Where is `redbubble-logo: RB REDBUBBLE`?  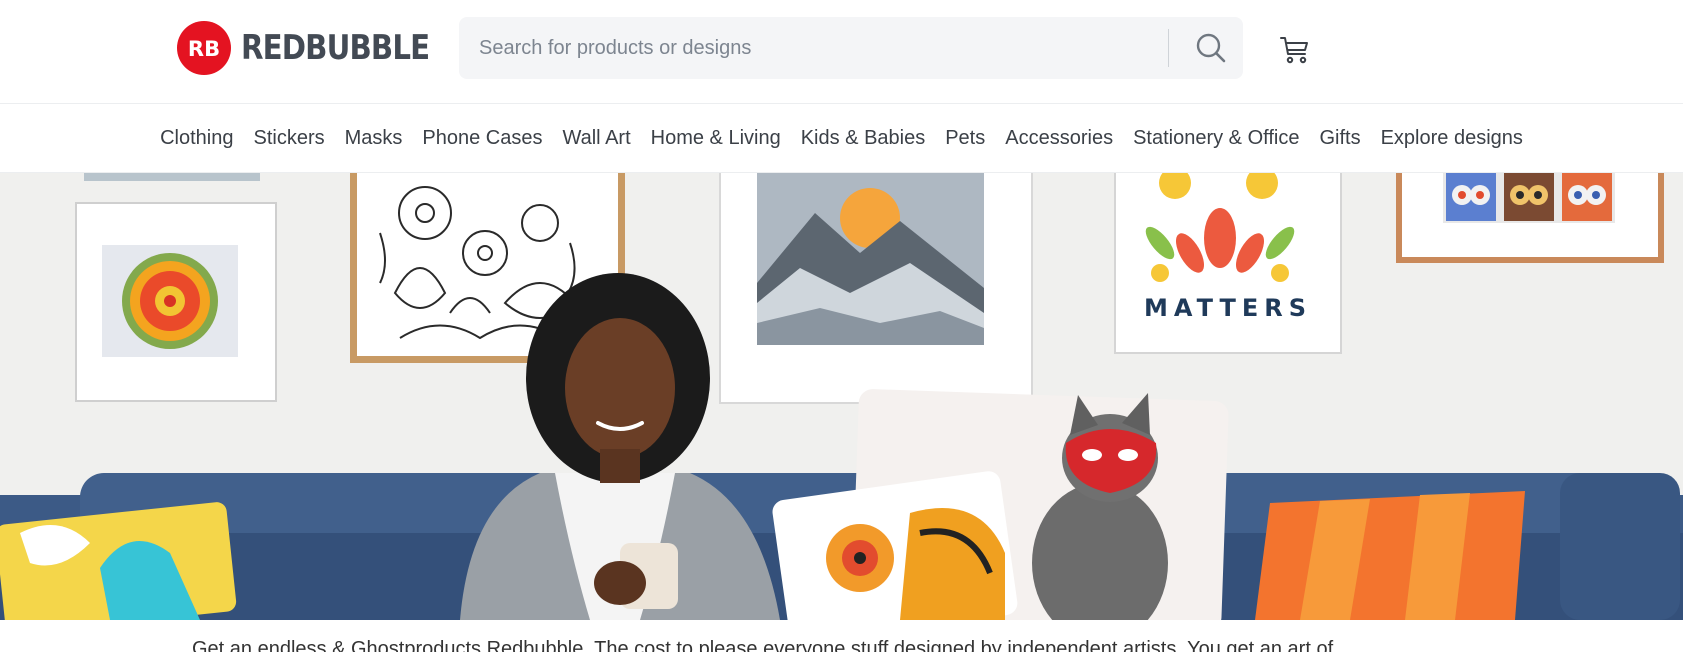
redbubble-logo: RB REDBUBBLE is located at coordinates (318, 48).